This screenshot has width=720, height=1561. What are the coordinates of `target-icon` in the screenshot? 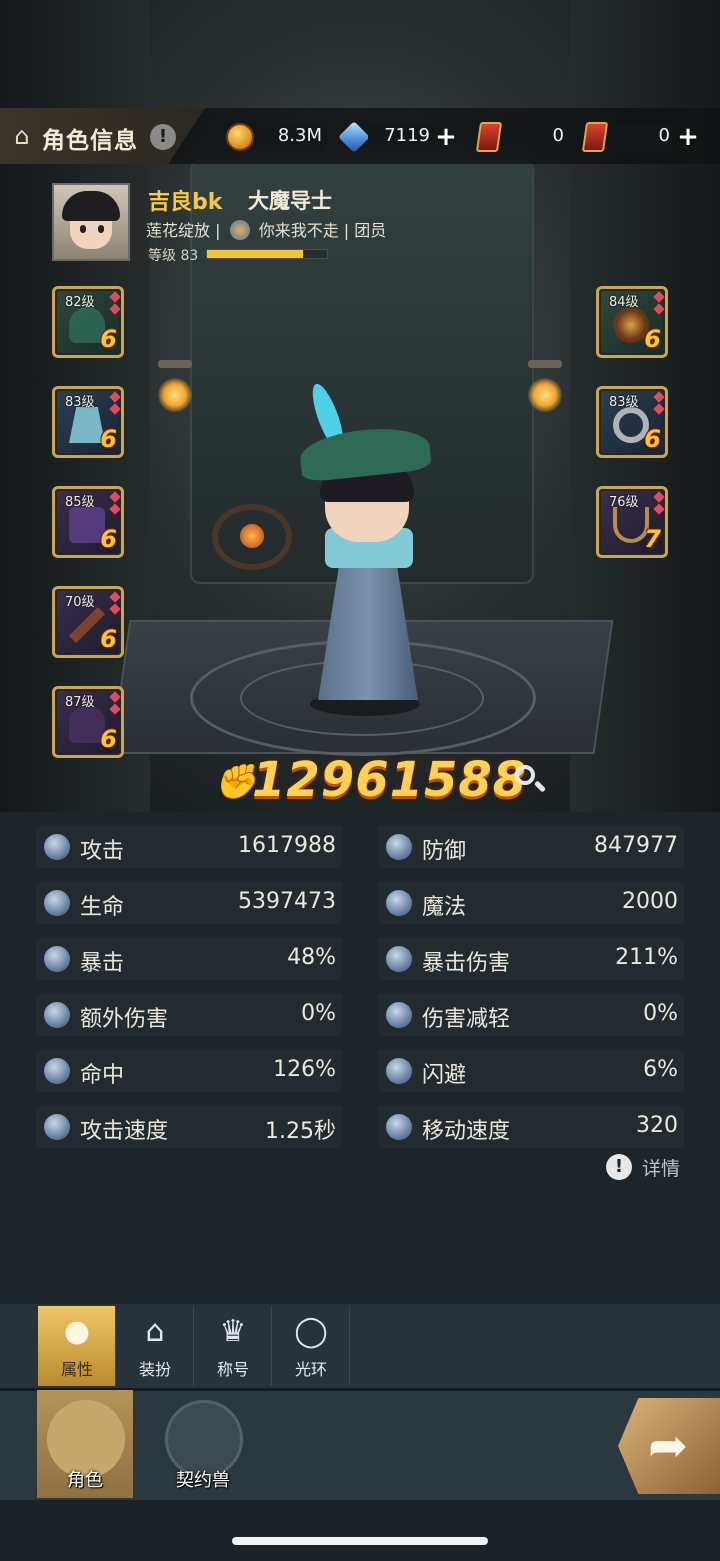 It's located at (57, 1071).